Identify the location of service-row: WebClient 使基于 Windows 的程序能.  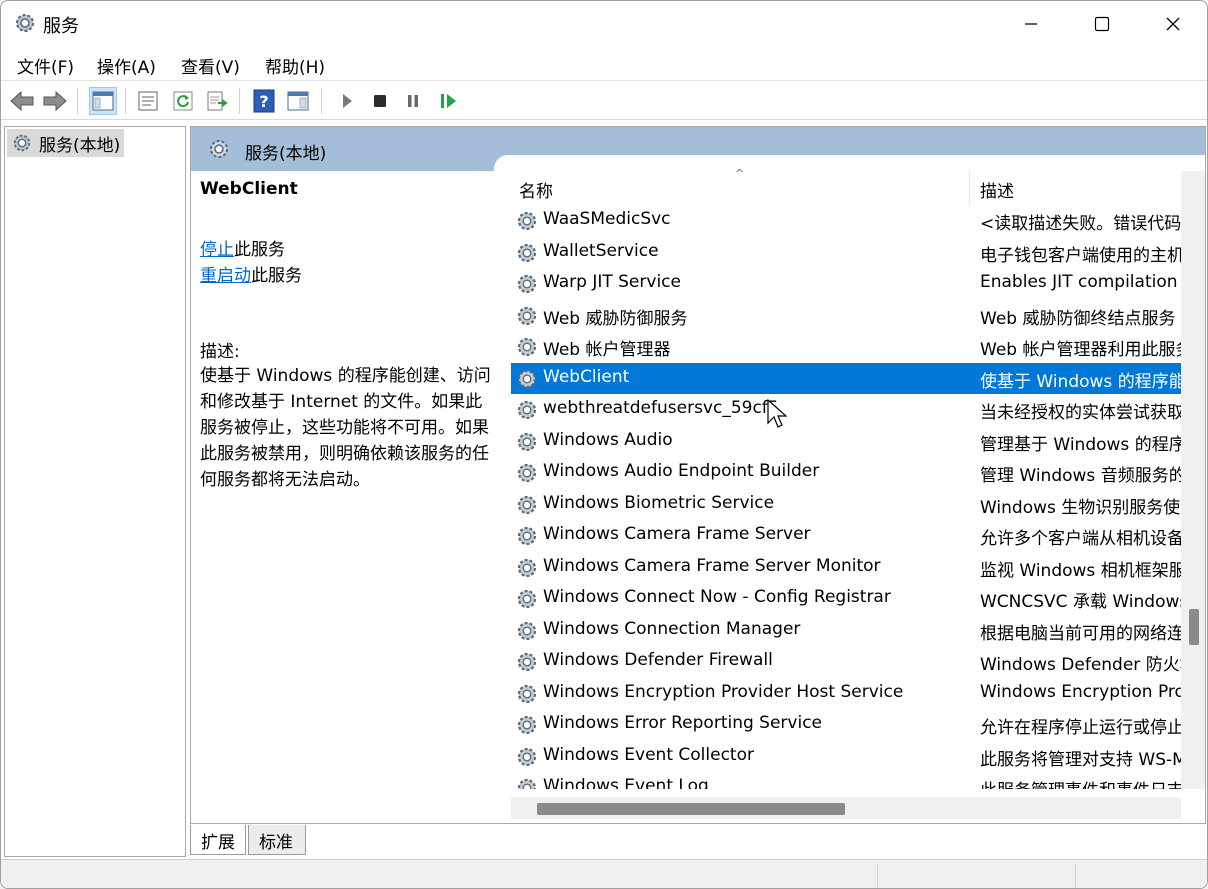
(846, 378).